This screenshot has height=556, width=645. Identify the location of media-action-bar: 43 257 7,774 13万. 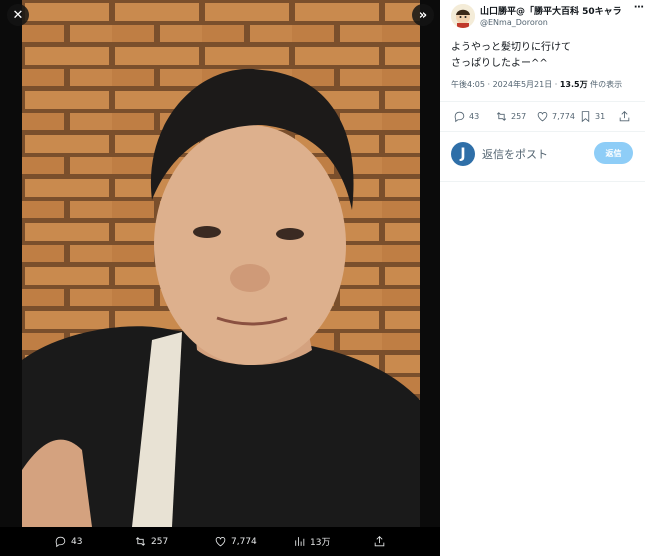
(220, 541).